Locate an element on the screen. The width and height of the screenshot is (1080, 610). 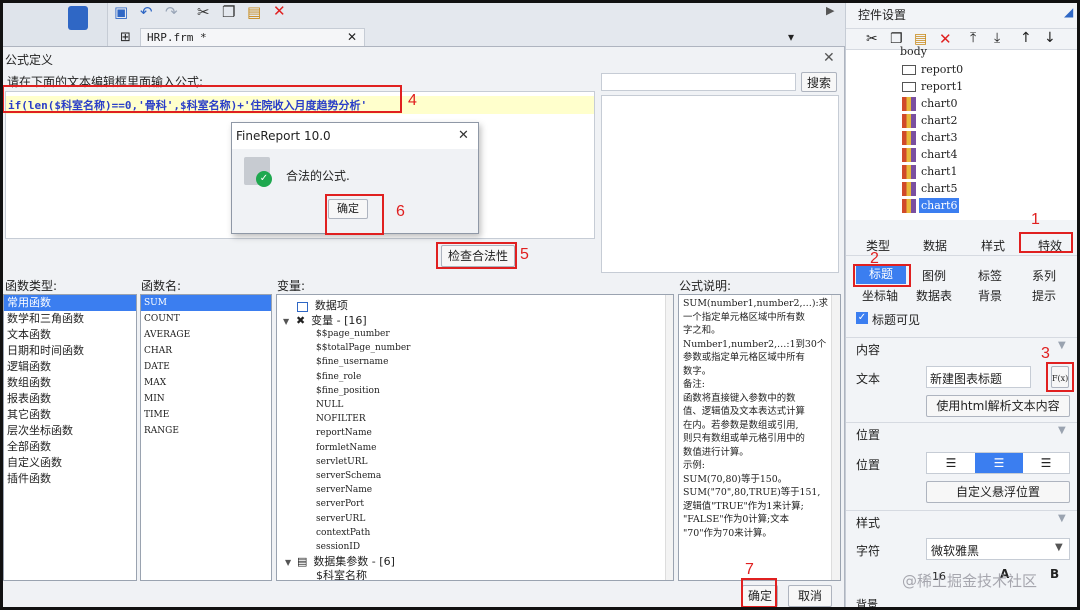
align-right-icon: ☰ is located at coordinates (1046, 463).